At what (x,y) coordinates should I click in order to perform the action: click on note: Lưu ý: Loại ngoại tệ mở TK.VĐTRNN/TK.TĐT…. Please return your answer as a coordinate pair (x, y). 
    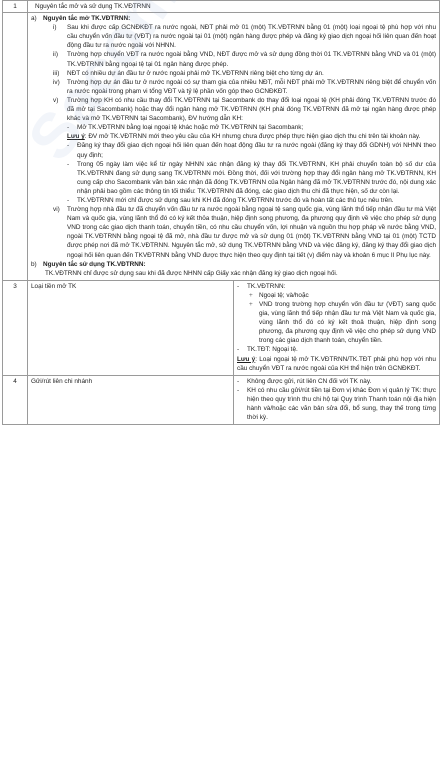
    Looking at the image, I should click on (336, 363).